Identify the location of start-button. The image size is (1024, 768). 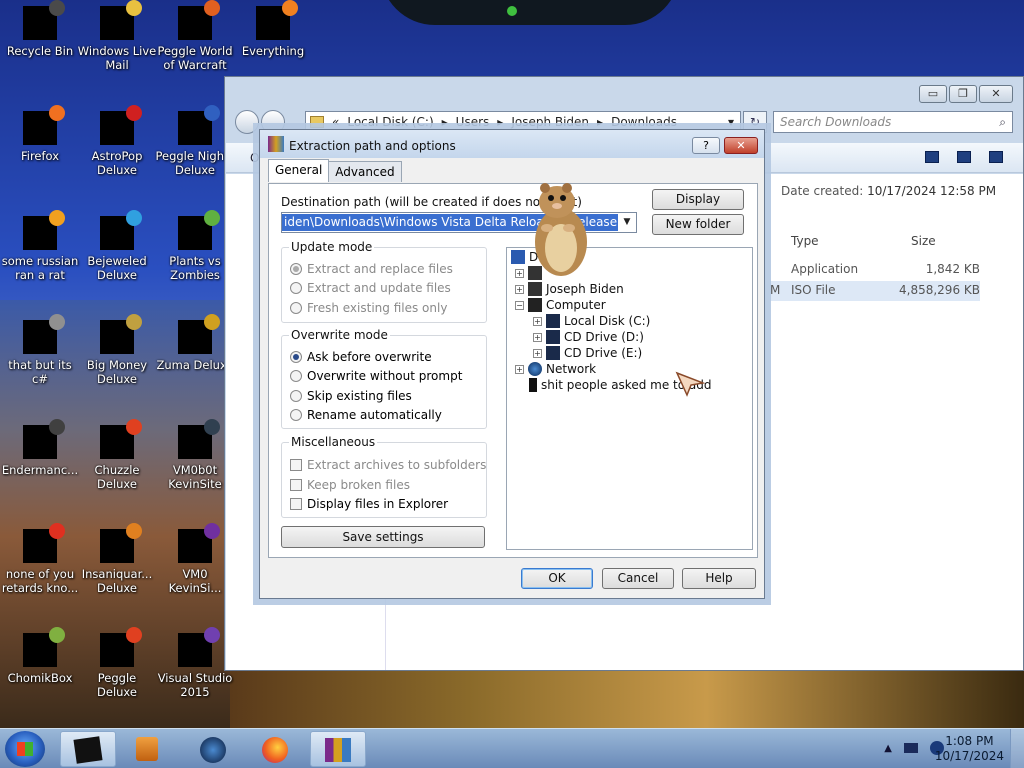
(25, 749).